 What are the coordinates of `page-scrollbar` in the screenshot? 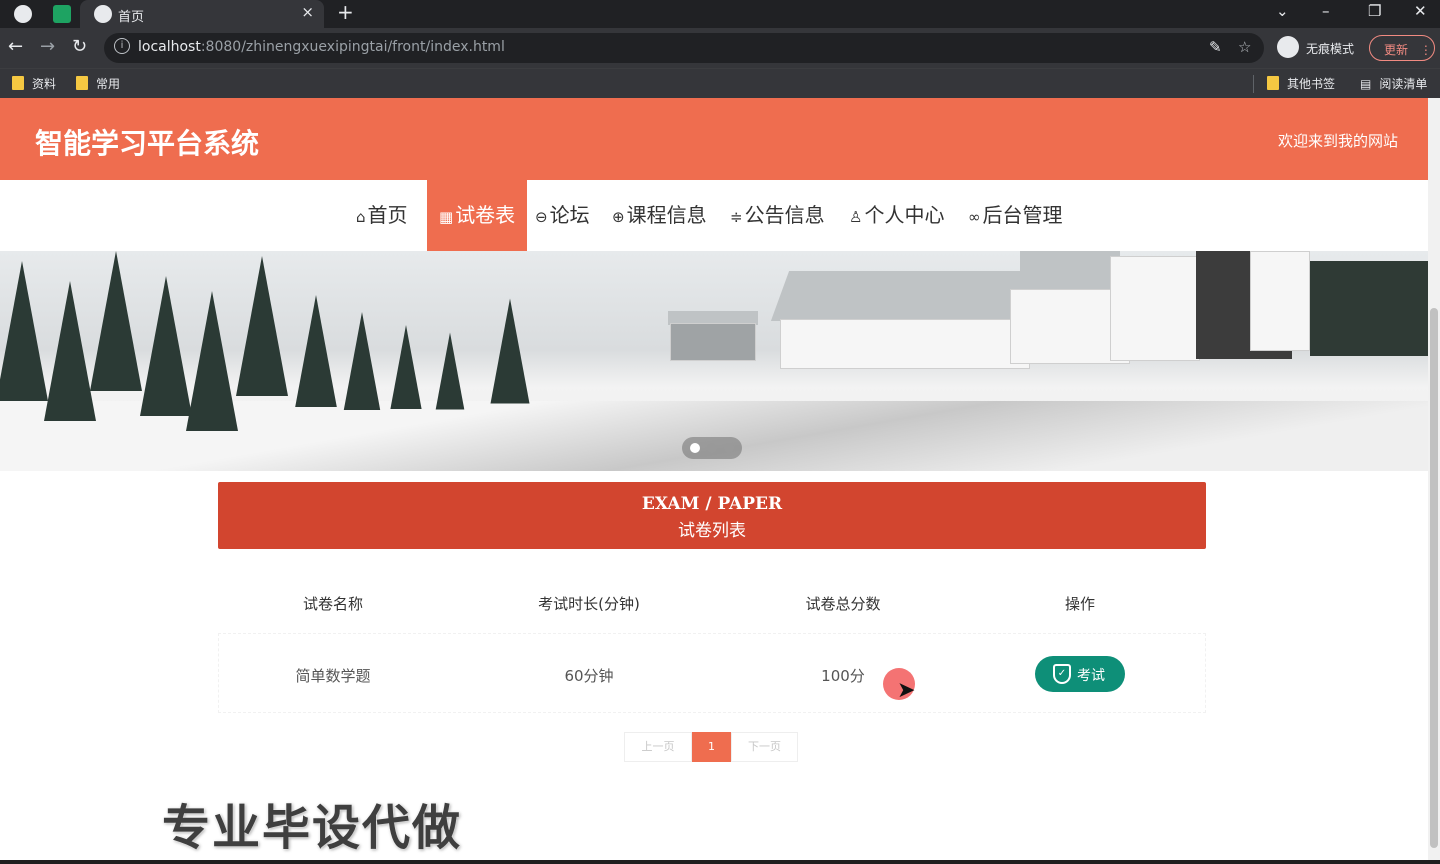 It's located at (1434, 481).